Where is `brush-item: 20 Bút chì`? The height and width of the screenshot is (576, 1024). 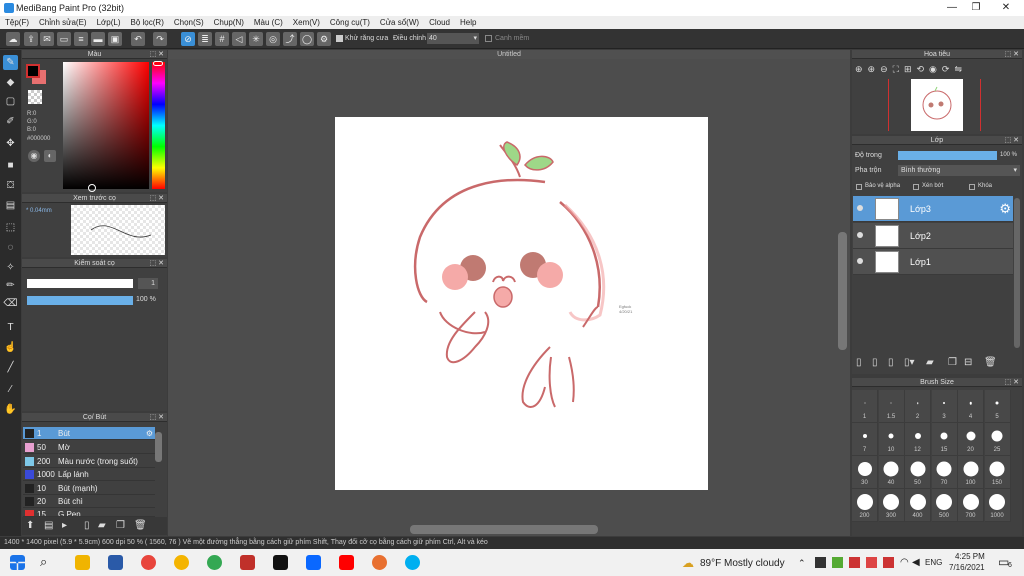
brush-item: 20 Bút chì is located at coordinates (89, 501).